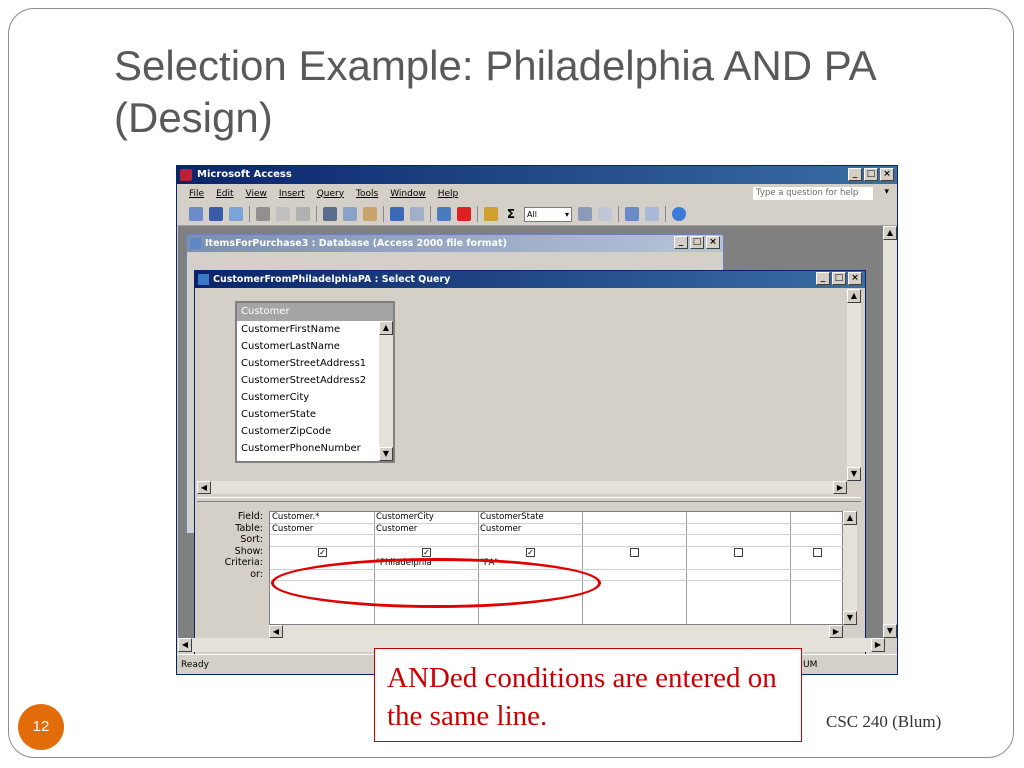 The height and width of the screenshot is (768, 1024). Describe the element at coordinates (632, 214) in the screenshot. I see `database-window-icon` at that location.